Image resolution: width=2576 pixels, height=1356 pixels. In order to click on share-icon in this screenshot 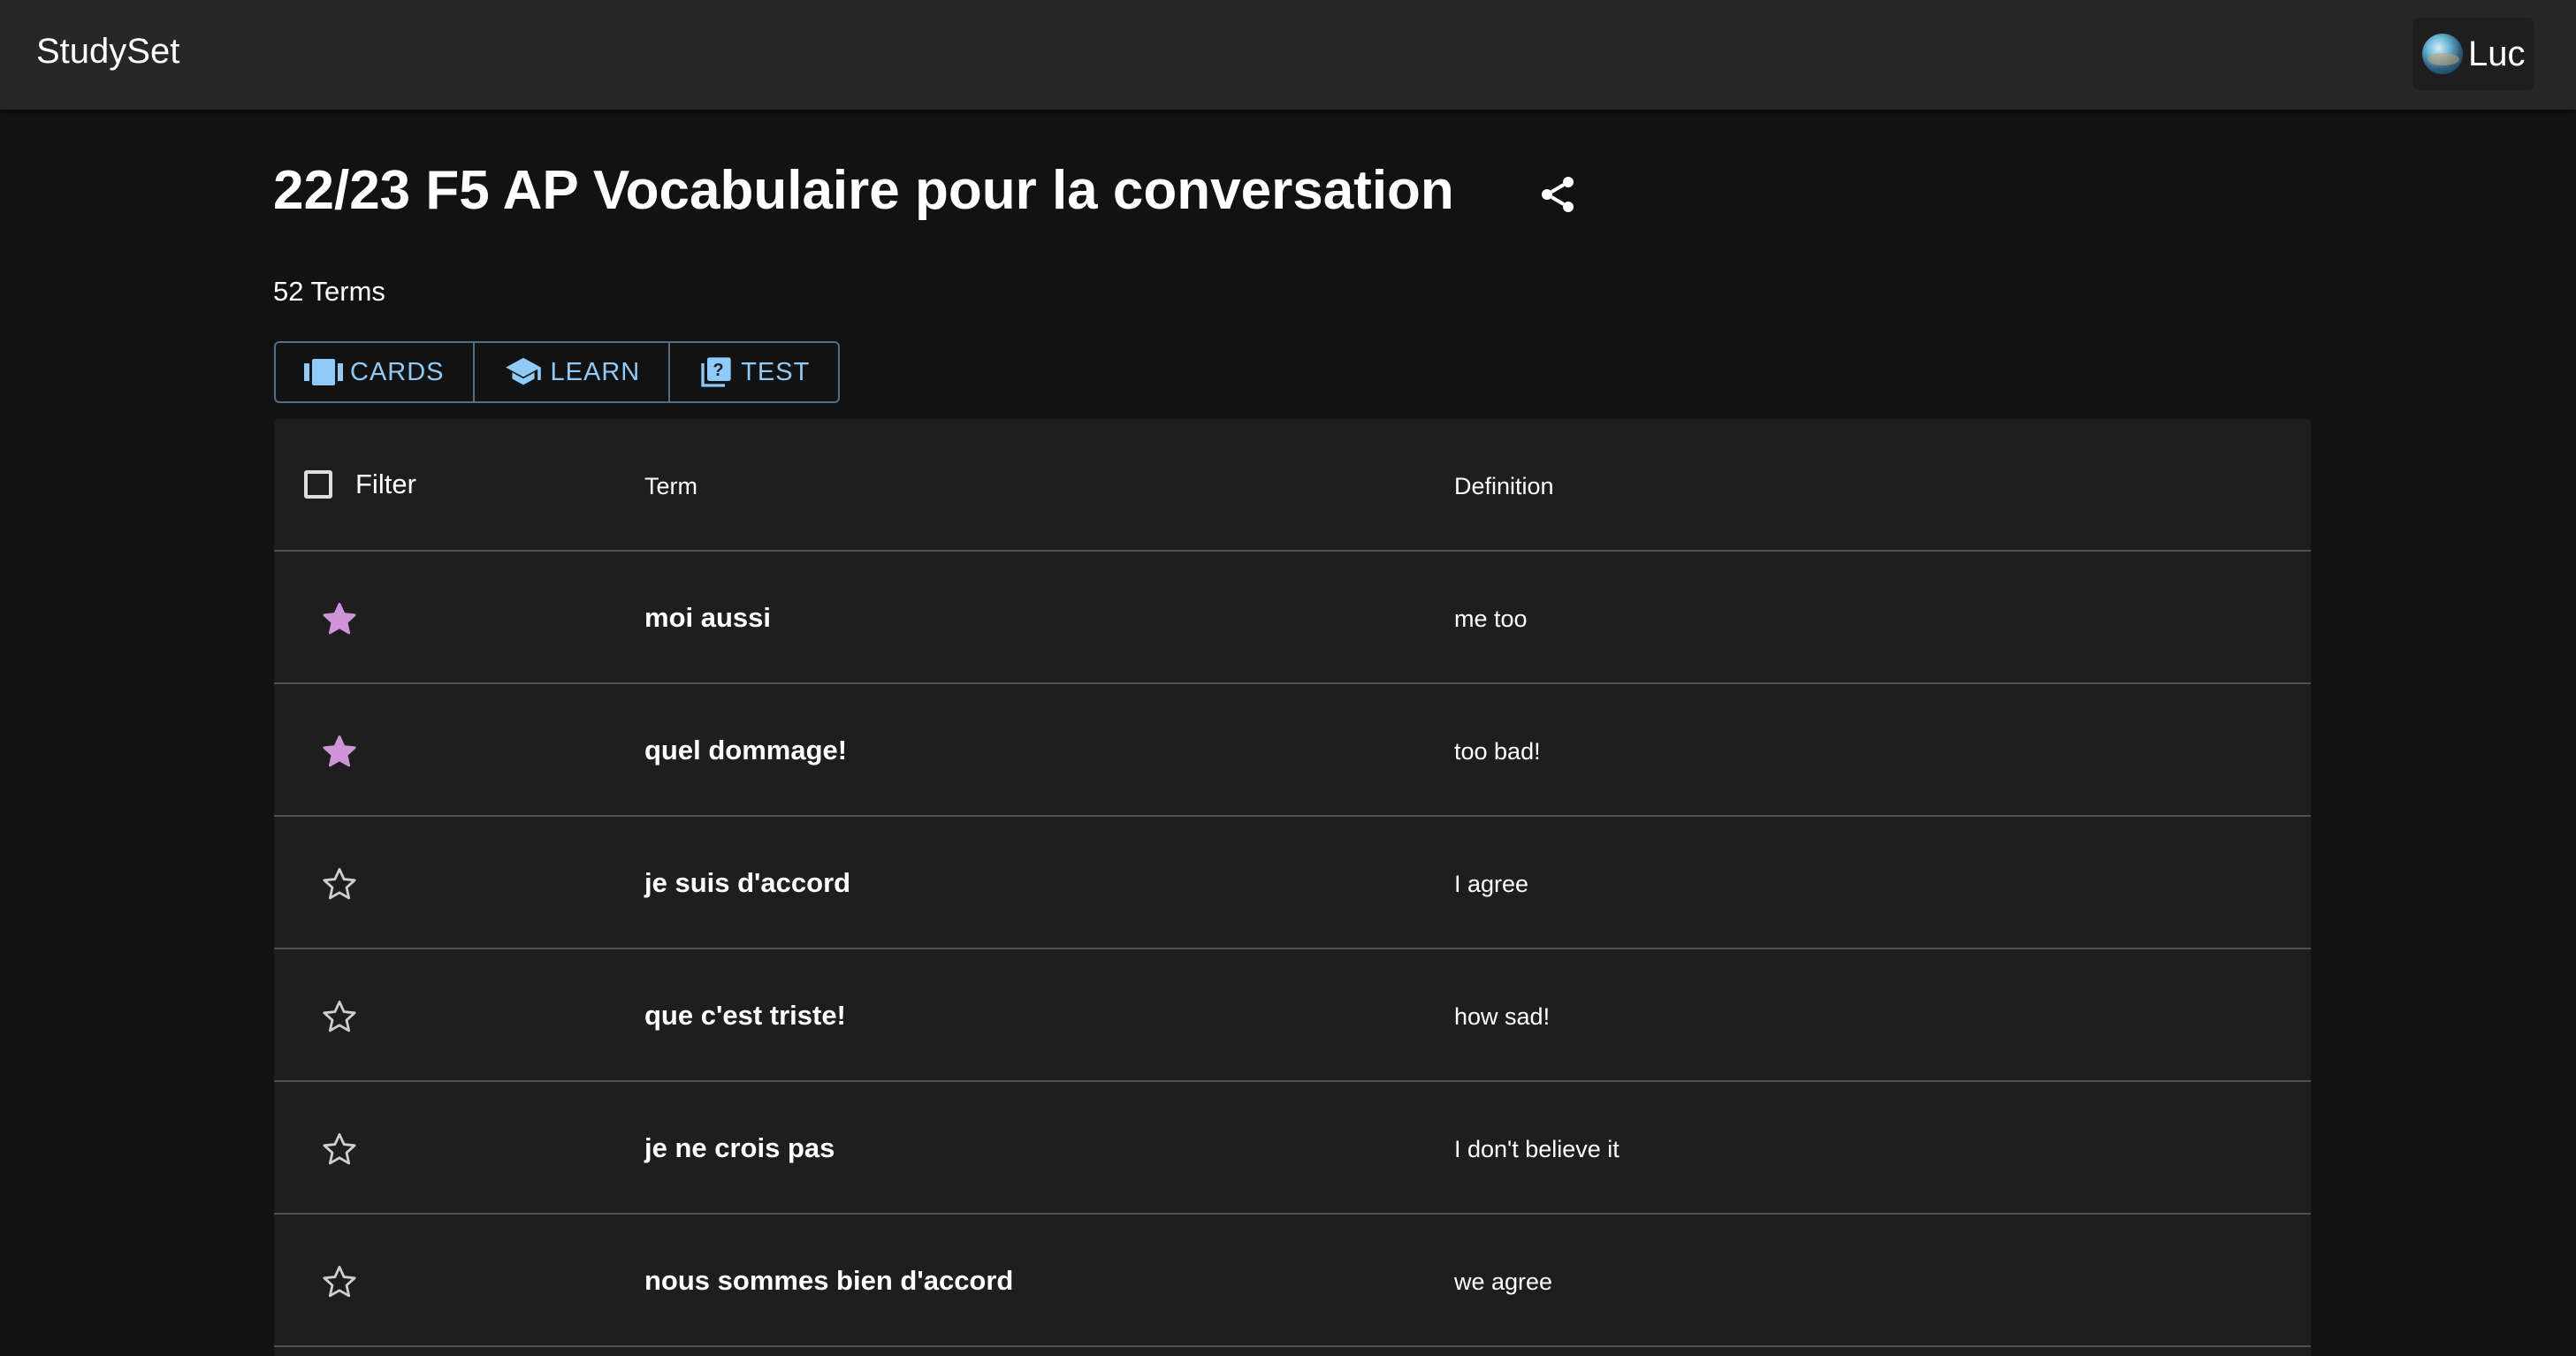, I will do `click(1557, 195)`.